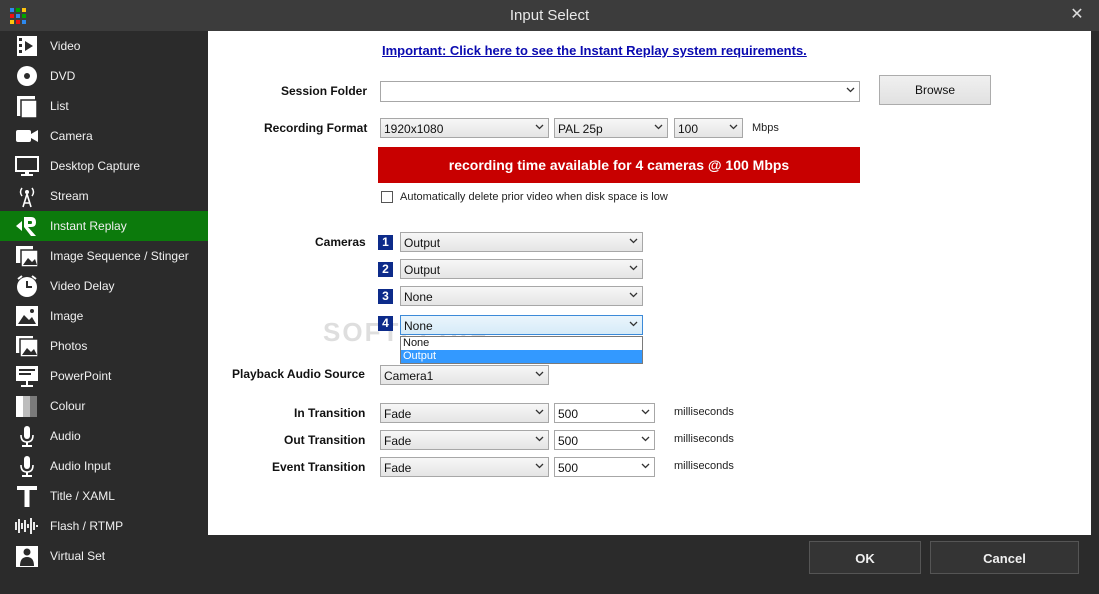 The width and height of the screenshot is (1099, 594). I want to click on title-bar: Input Select ✕, so click(549, 15).